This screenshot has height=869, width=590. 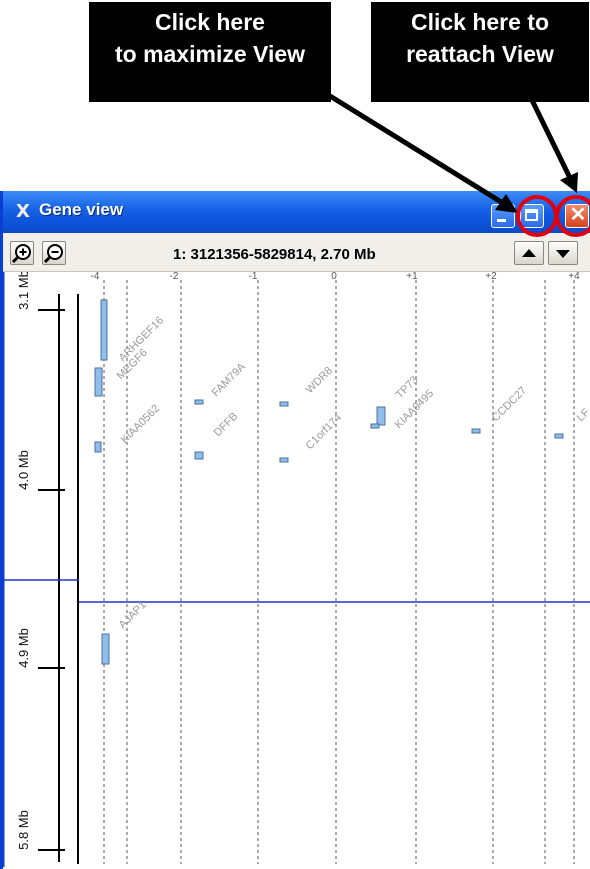 What do you see at coordinates (569, 182) in the screenshot?
I see `arrow-to-close-head` at bounding box center [569, 182].